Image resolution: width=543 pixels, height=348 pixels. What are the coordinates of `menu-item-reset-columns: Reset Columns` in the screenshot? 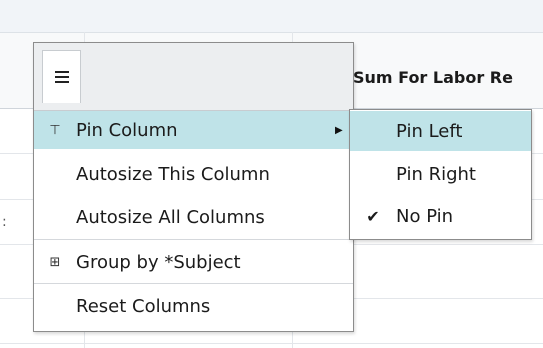 It's located at (193, 306).